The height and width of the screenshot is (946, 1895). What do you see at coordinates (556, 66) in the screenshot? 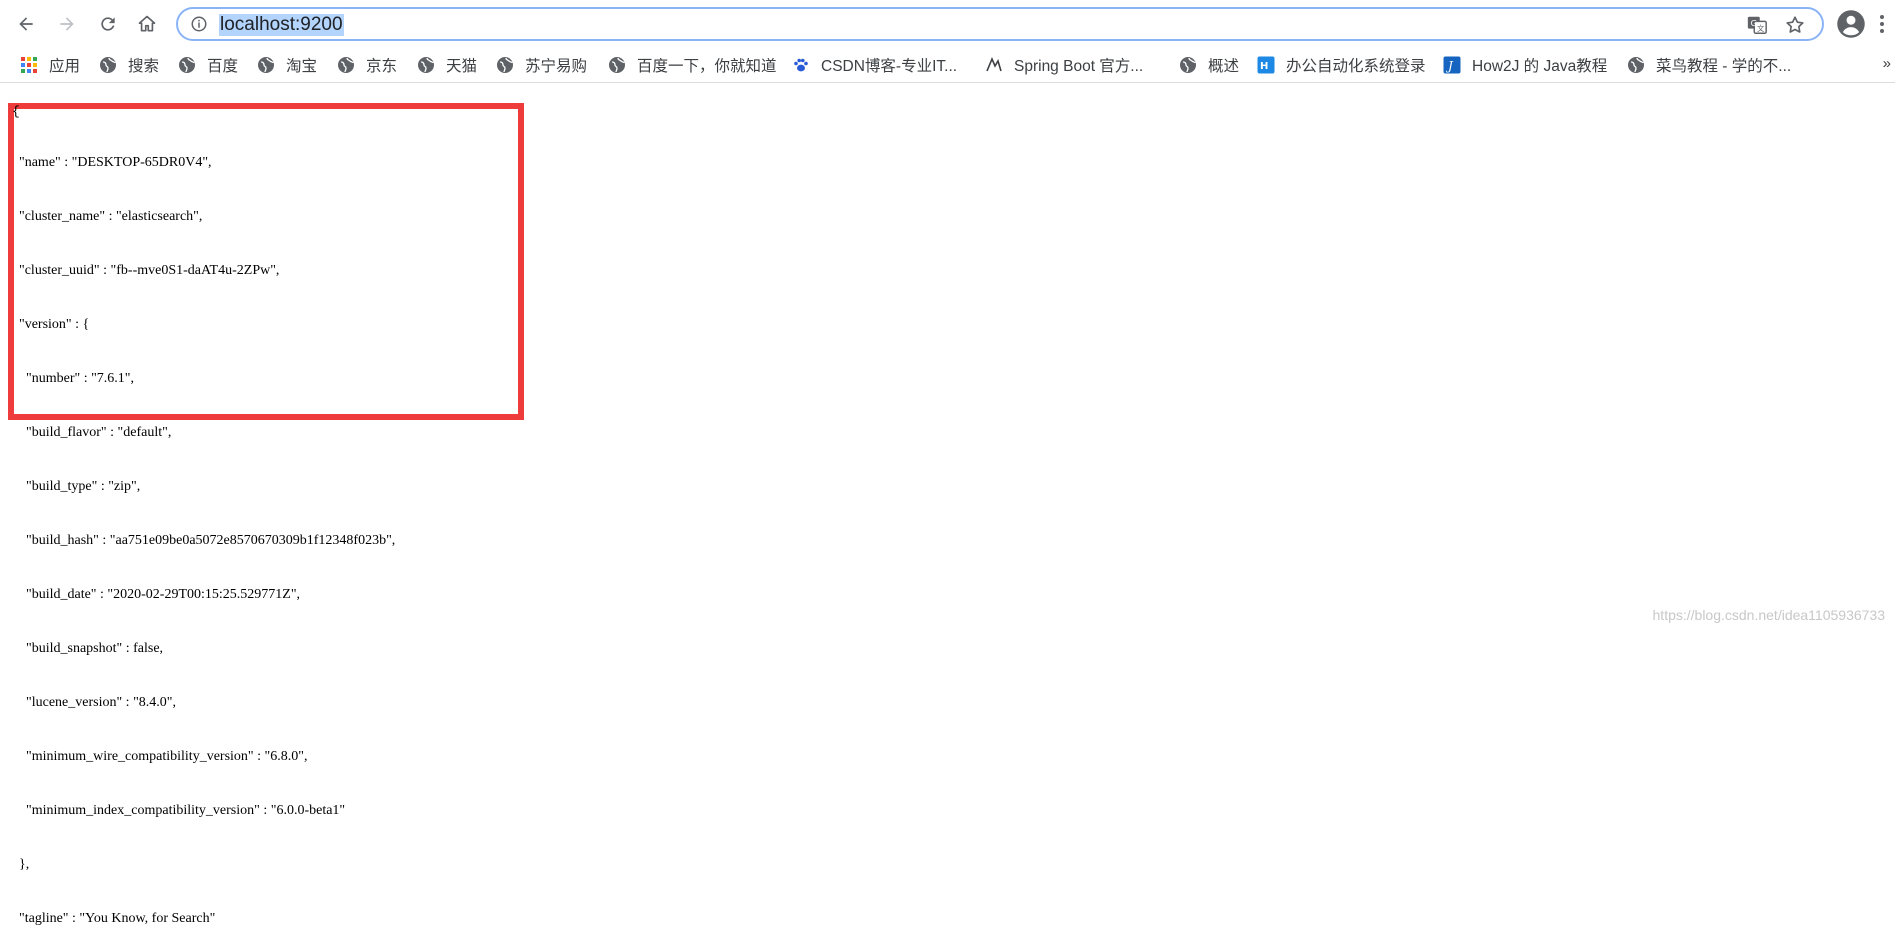
I see `bookmark-label: 苏宁易购` at bounding box center [556, 66].